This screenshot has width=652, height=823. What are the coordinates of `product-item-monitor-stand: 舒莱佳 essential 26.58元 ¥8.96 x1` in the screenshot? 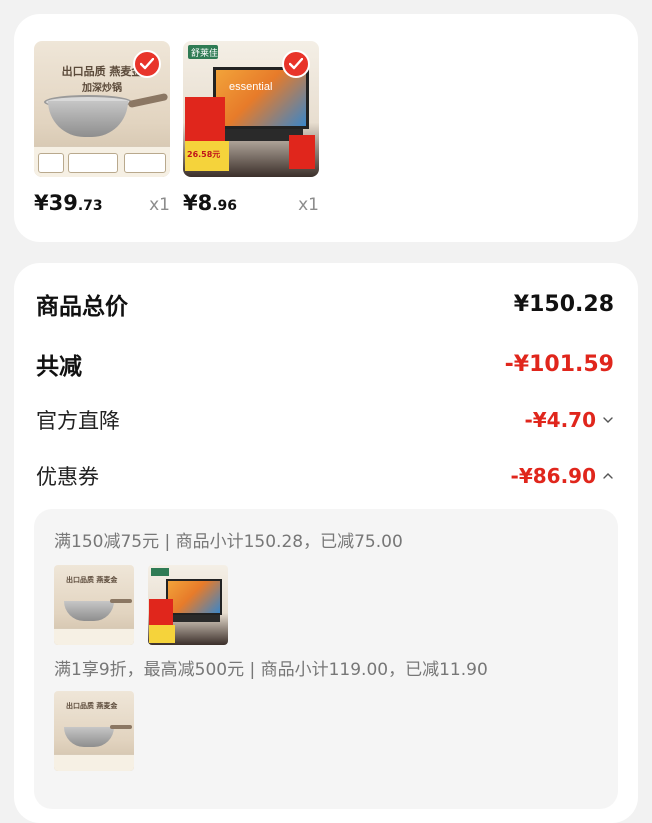 It's located at (251, 128).